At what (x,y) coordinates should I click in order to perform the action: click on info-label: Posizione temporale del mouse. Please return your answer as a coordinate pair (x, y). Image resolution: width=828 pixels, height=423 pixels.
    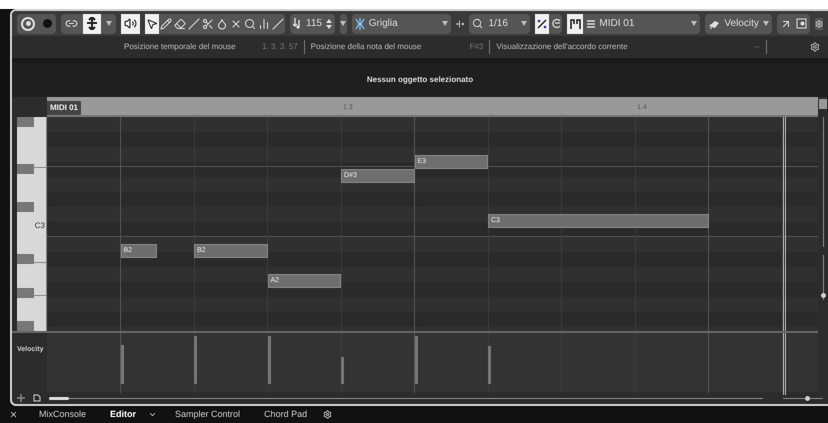
    Looking at the image, I should click on (180, 47).